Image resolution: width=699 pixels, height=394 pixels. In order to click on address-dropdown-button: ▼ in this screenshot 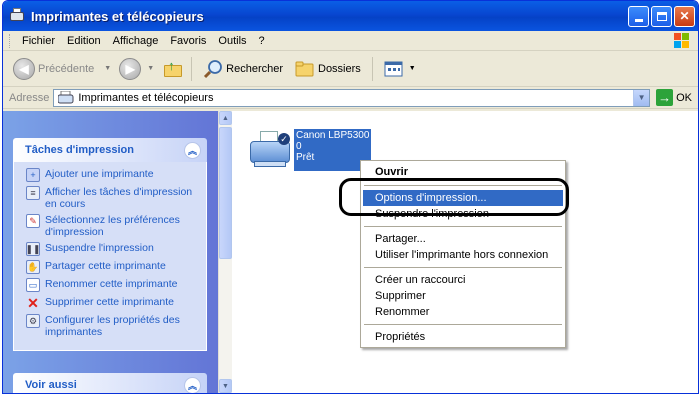, I will do `click(641, 97)`.